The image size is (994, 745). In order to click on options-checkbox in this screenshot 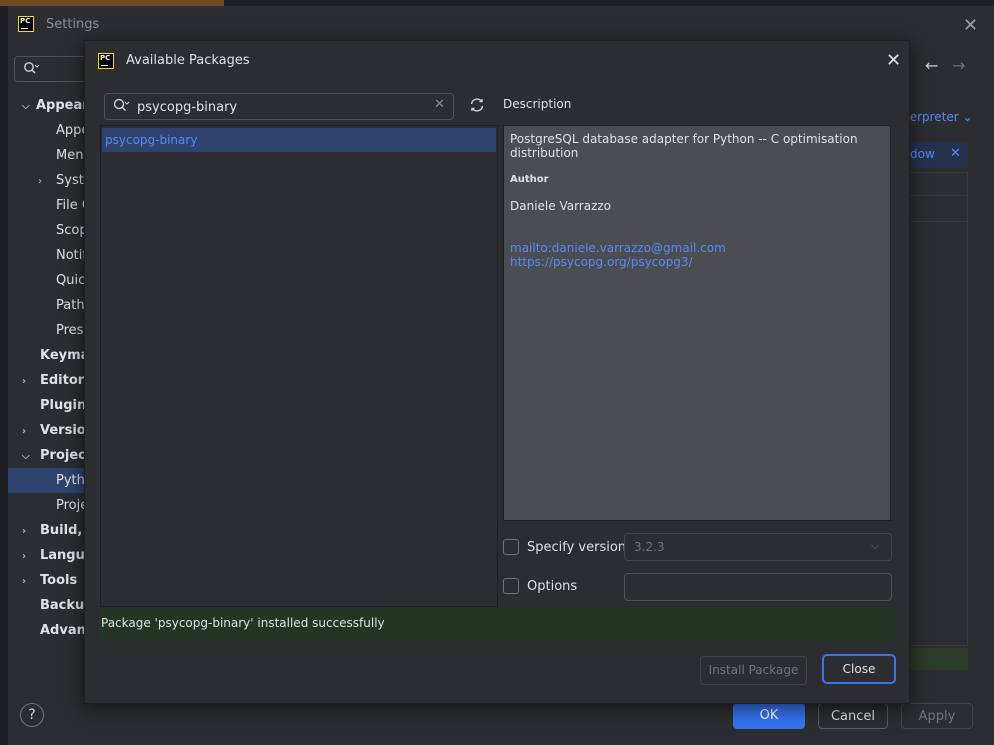, I will do `click(511, 586)`.